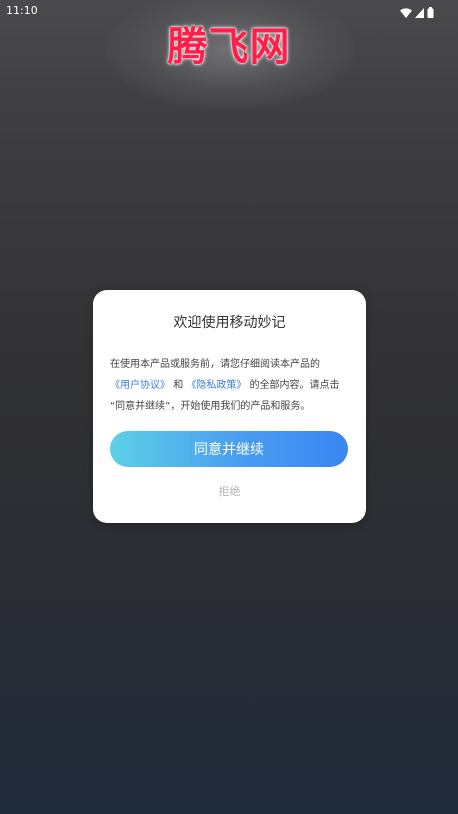 This screenshot has width=458, height=814. What do you see at coordinates (229, 323) in the screenshot?
I see `dialog-title: 欢迎使用移动妙记` at bounding box center [229, 323].